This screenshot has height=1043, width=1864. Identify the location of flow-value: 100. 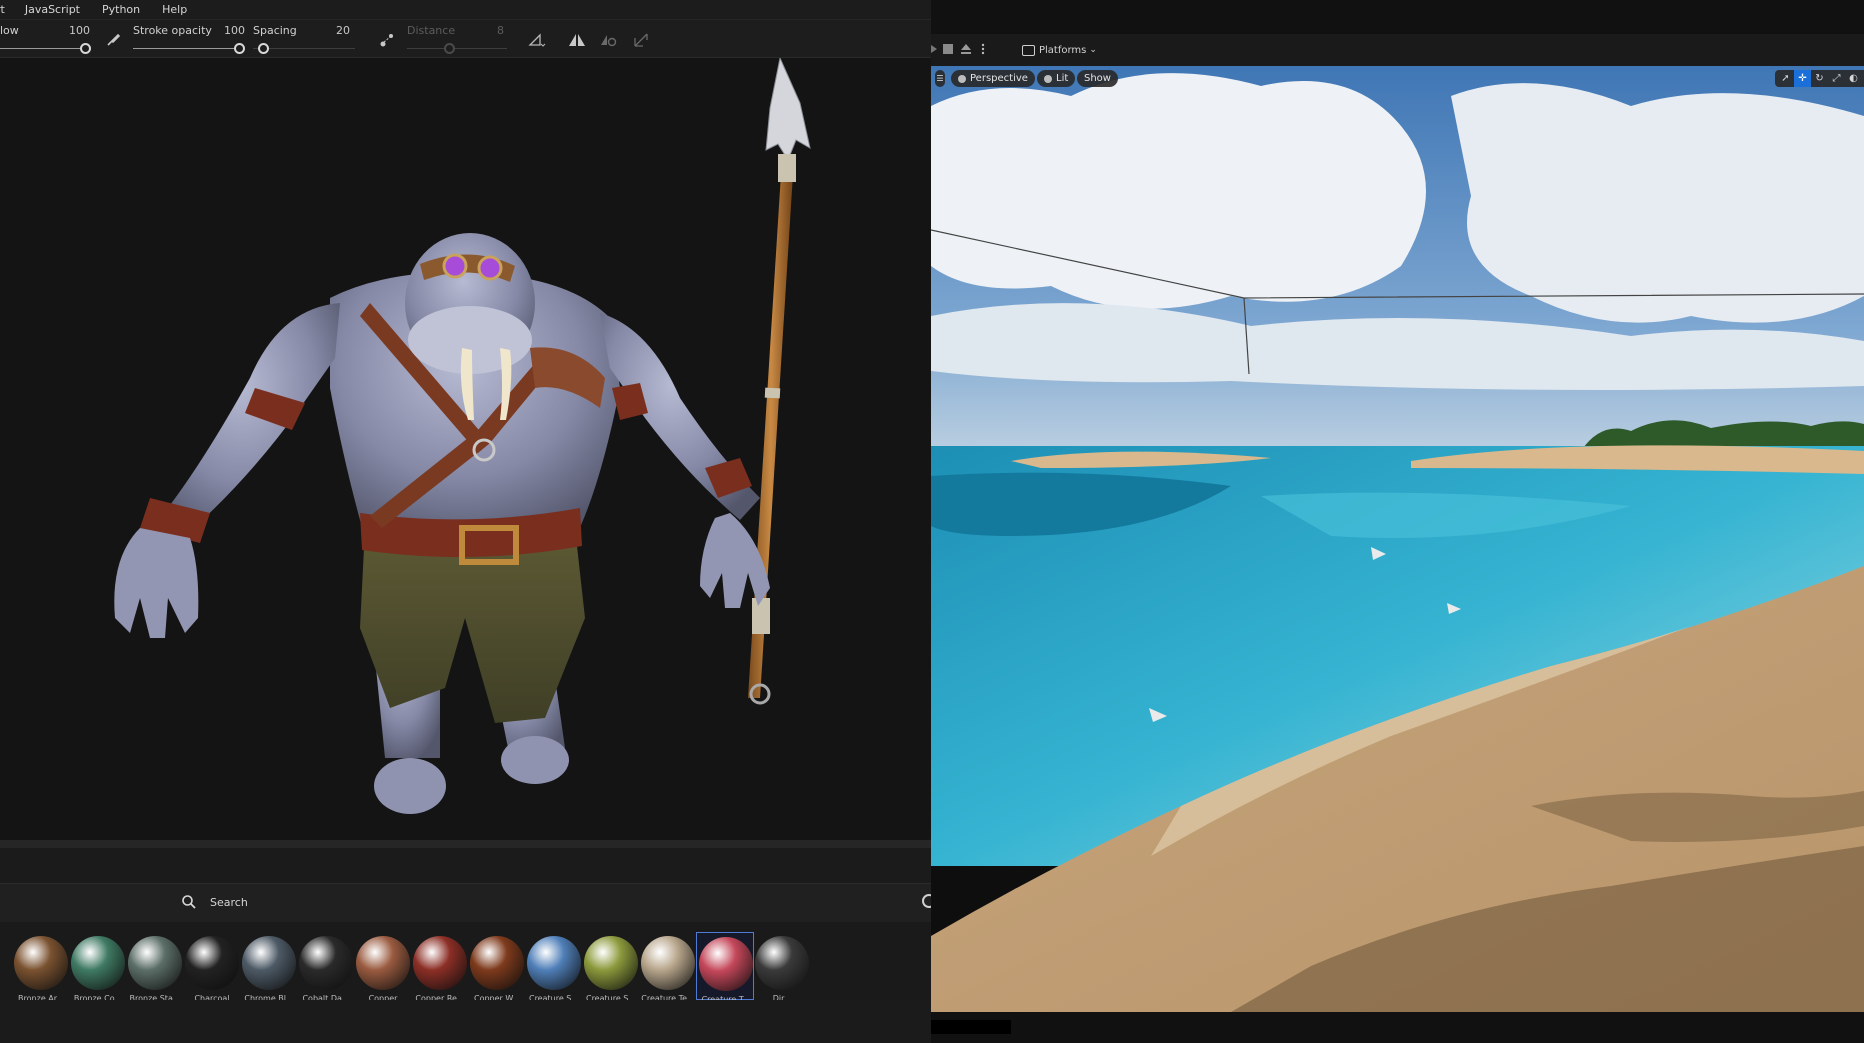
(79, 30).